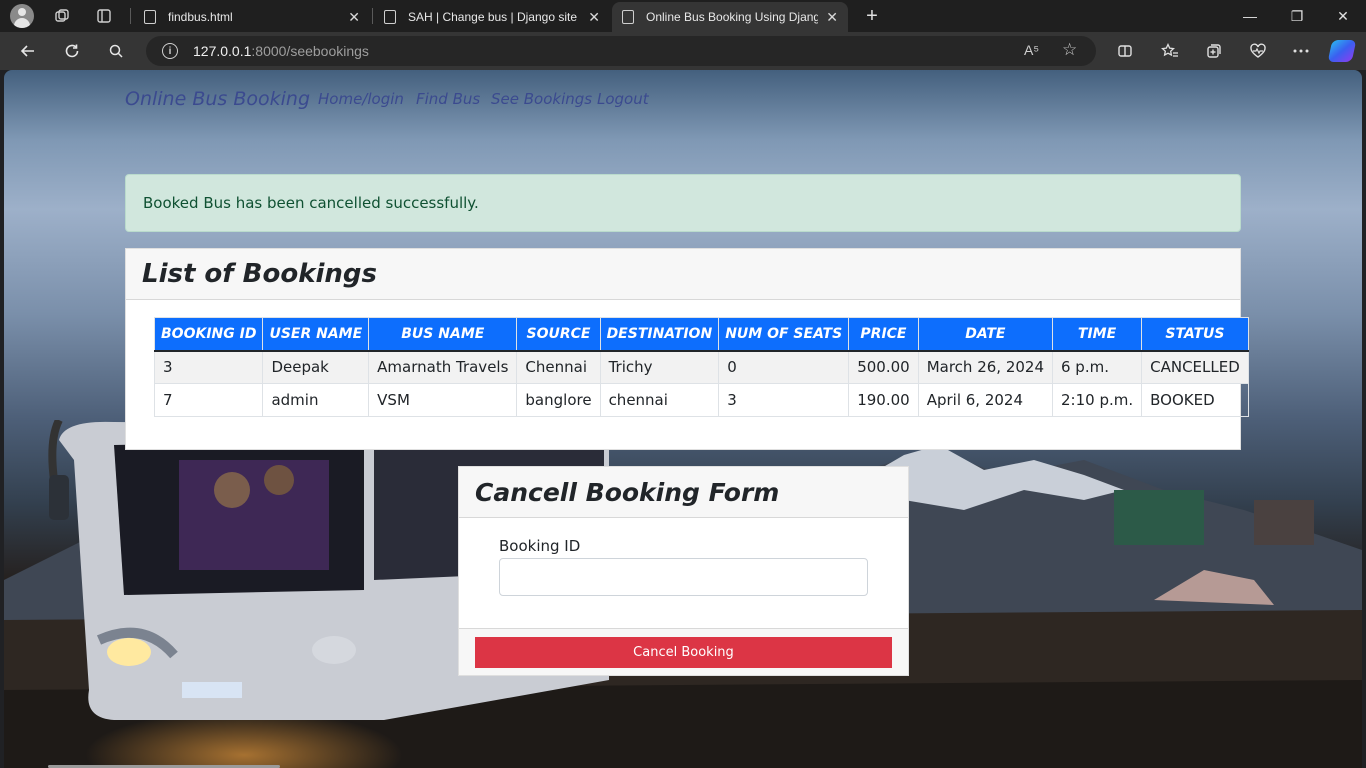 Image resolution: width=1366 pixels, height=768 pixels. I want to click on search-icon, so click(116, 51).